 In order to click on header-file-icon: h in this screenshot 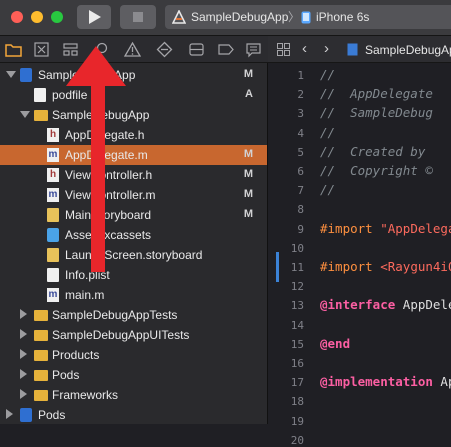, I will do `click(53, 135)`.